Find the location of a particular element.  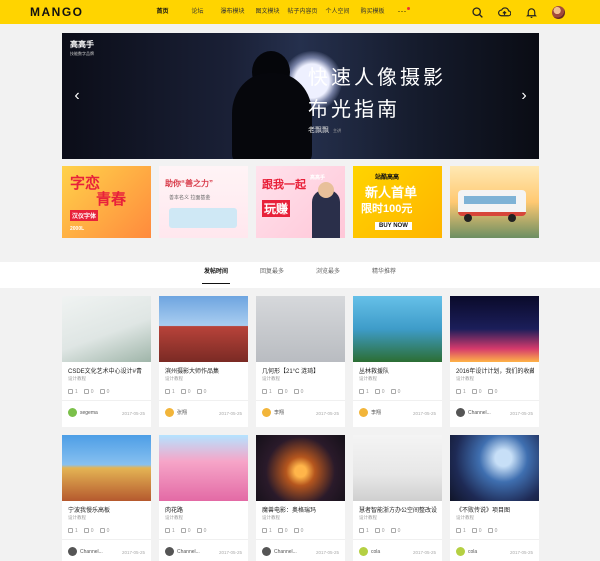

promo-thumb-2: 助你“善之力” 善本名义 拉面基金 is located at coordinates (203, 202).